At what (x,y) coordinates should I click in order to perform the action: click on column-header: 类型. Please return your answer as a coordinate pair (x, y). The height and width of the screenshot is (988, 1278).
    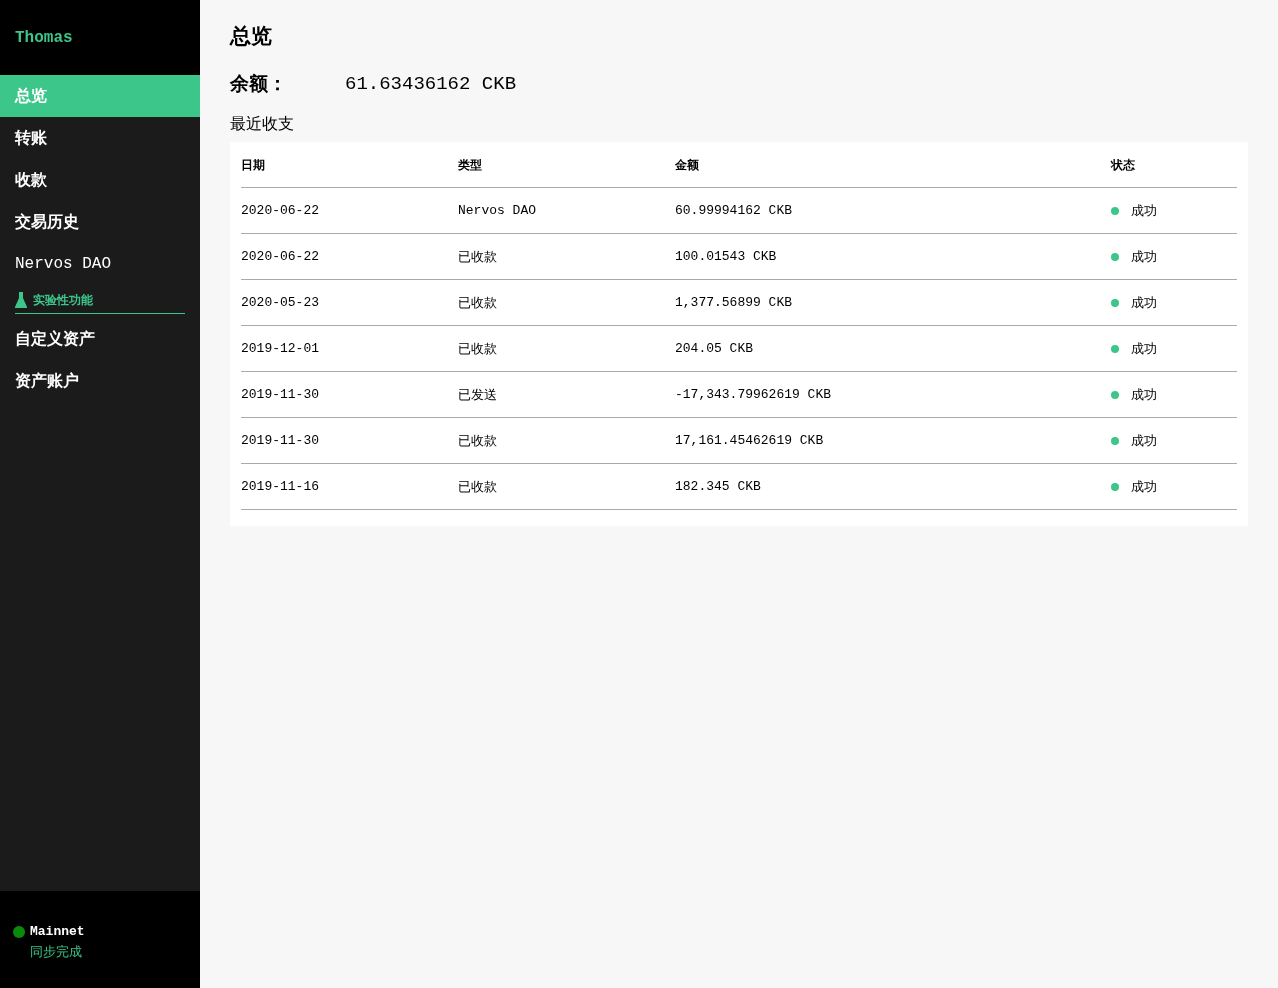
    Looking at the image, I should click on (470, 165).